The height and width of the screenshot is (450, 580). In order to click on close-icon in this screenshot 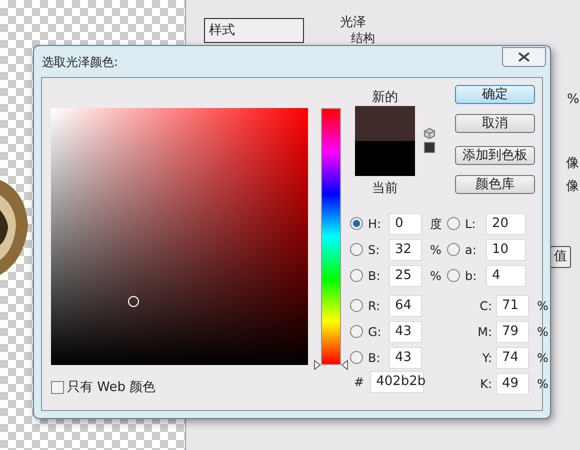, I will do `click(524, 57)`.